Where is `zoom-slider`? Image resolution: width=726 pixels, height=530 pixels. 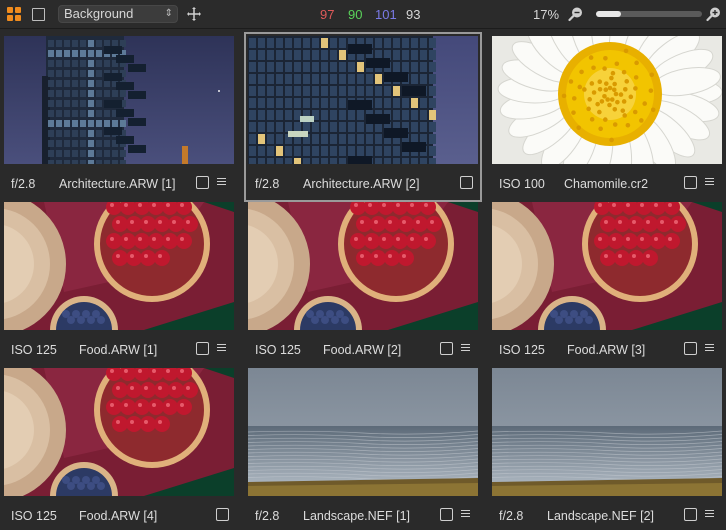 zoom-slider is located at coordinates (649, 14).